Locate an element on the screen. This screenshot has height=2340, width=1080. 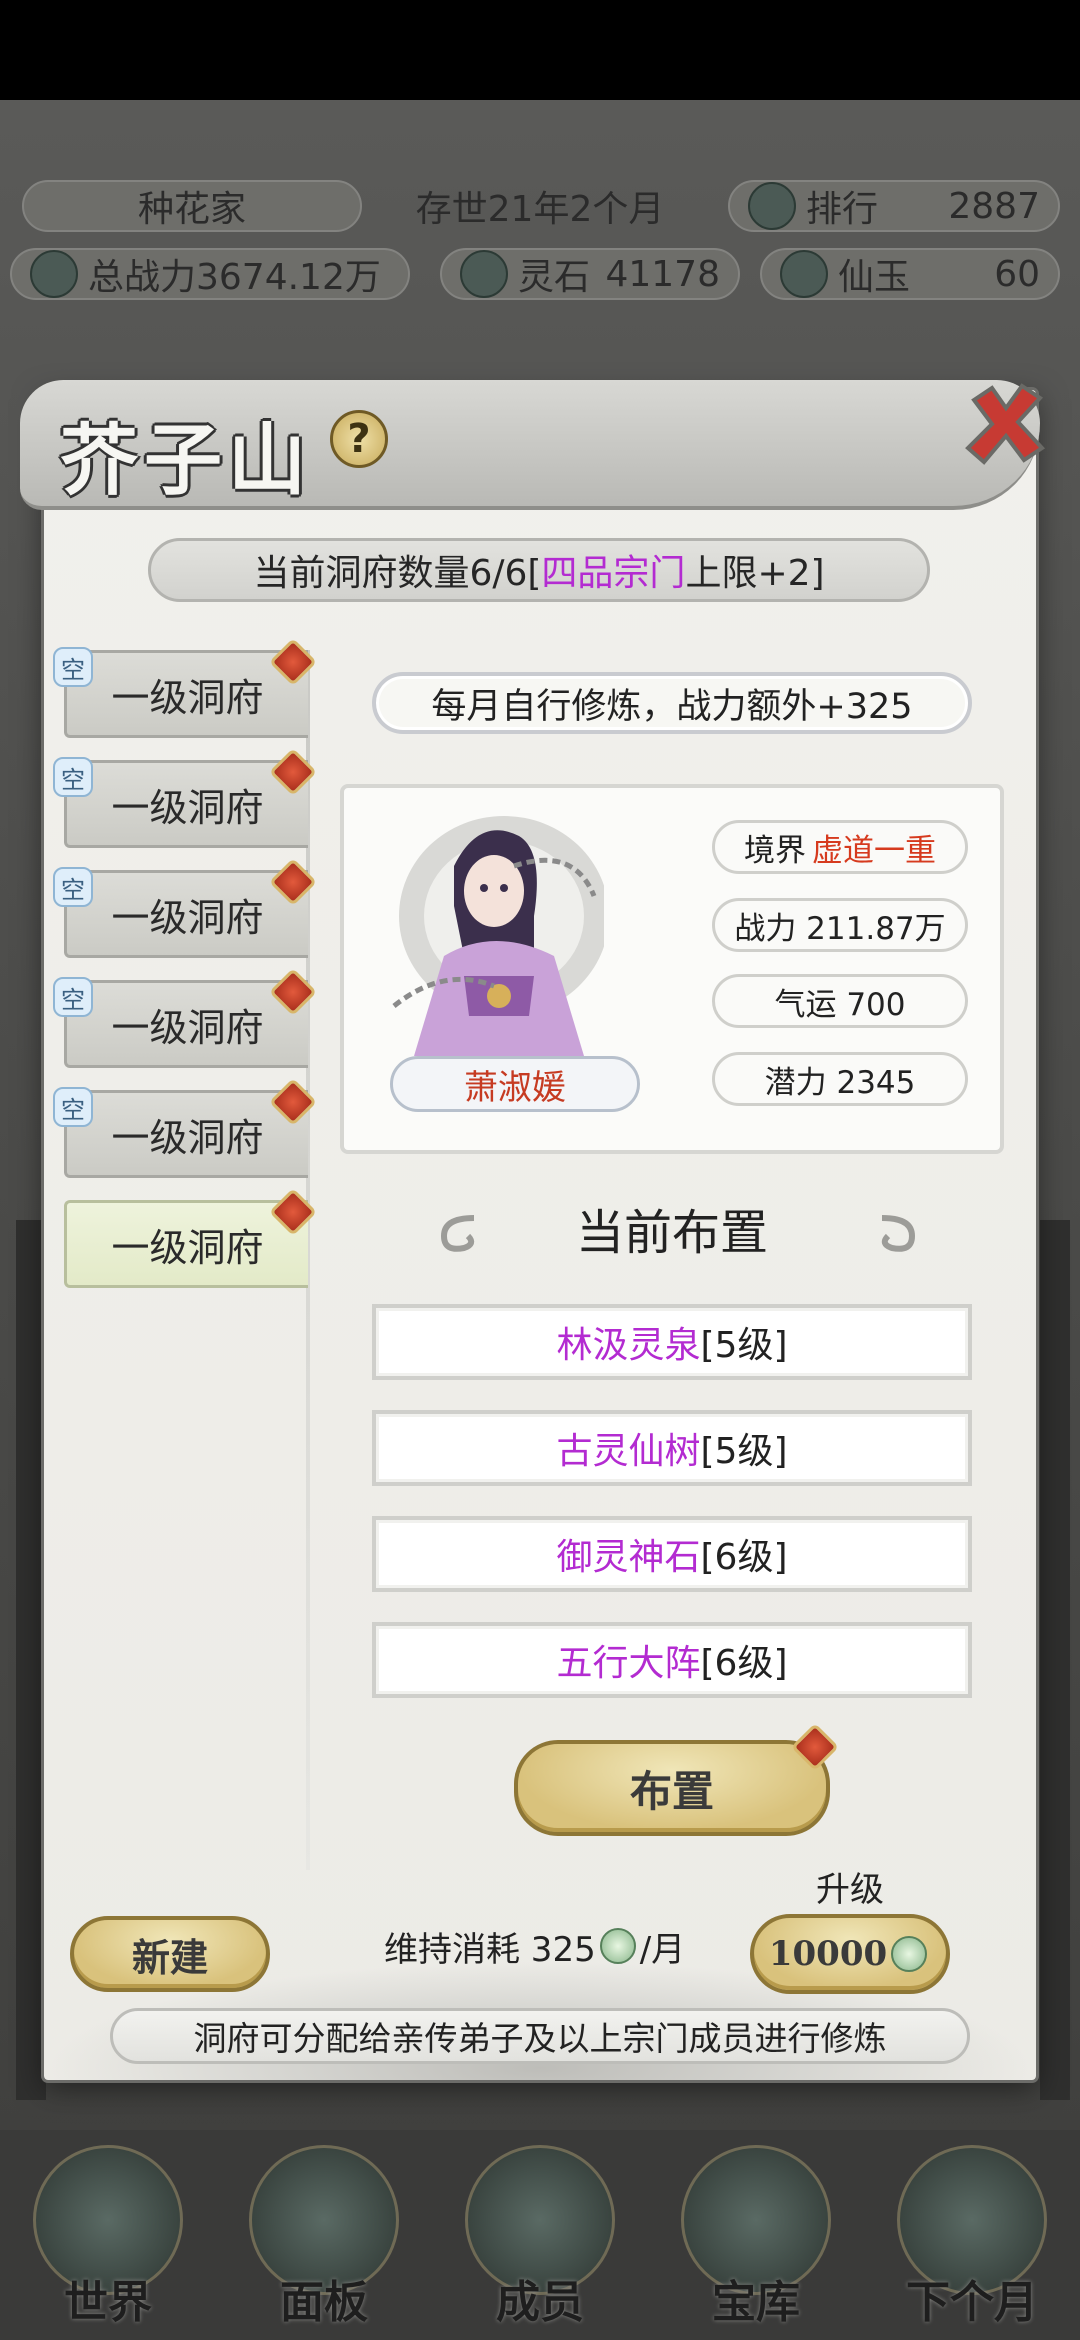
cave-item-4: 空 一级洞府 is located at coordinates (185, 1017).